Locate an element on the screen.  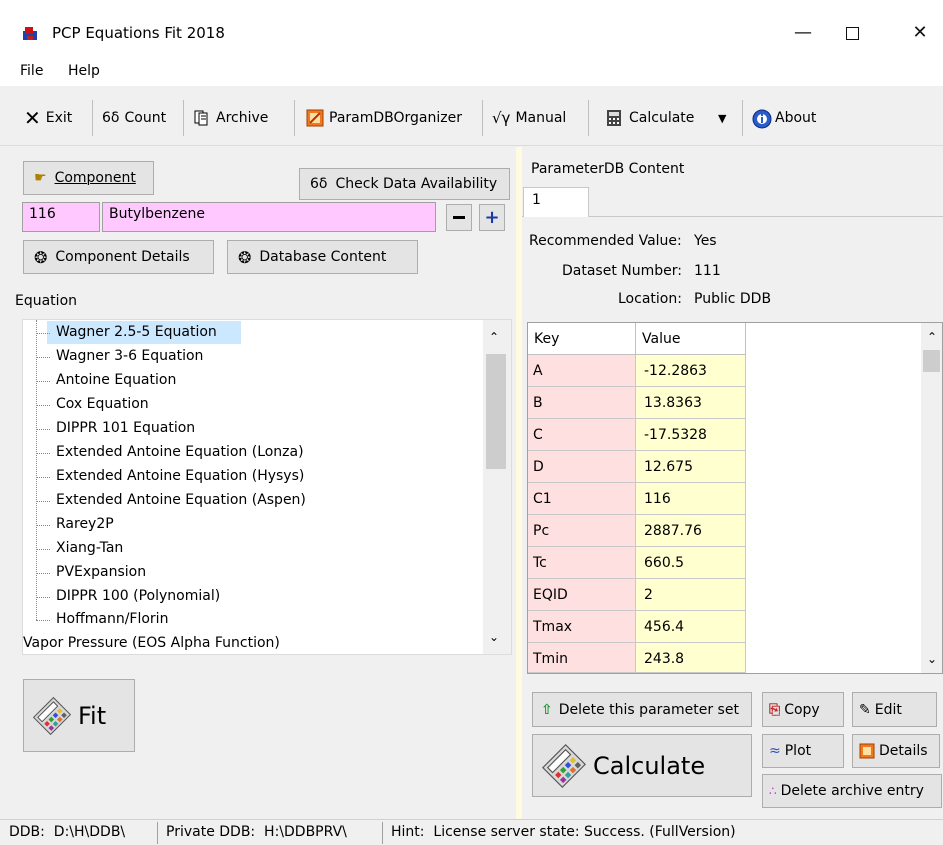
table-header-value: Value is located at coordinates (691, 339).